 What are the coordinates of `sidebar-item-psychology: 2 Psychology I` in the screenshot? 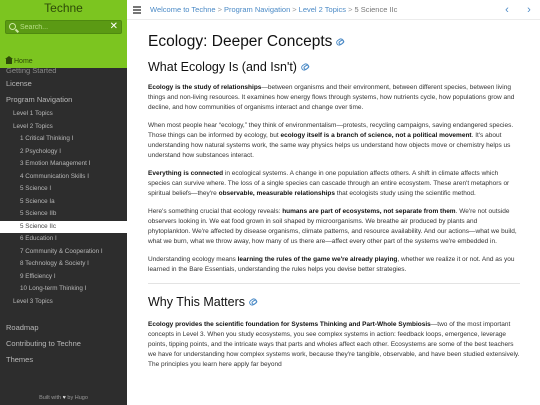 It's located at (63, 152).